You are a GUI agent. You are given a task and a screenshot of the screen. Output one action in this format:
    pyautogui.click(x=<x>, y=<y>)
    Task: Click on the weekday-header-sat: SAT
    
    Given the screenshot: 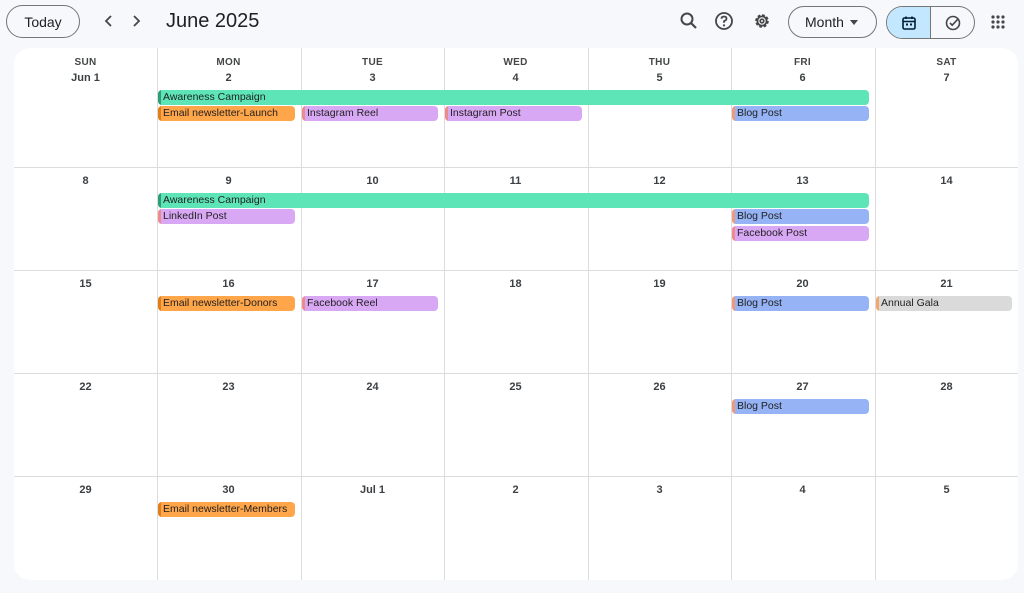 What is the action you would take?
    pyautogui.click(x=946, y=62)
    